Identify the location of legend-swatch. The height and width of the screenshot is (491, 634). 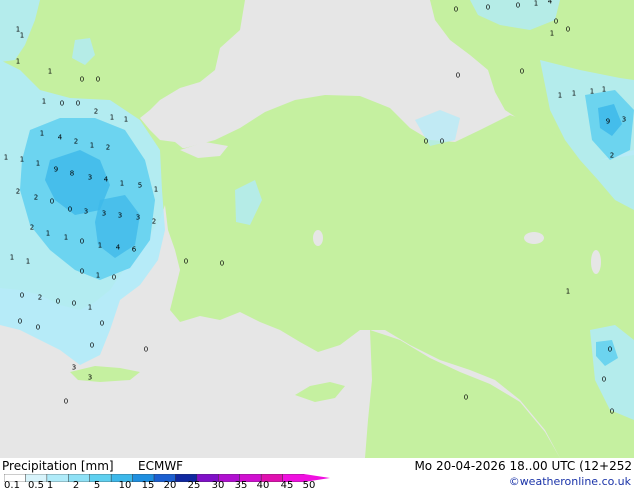
(79, 478).